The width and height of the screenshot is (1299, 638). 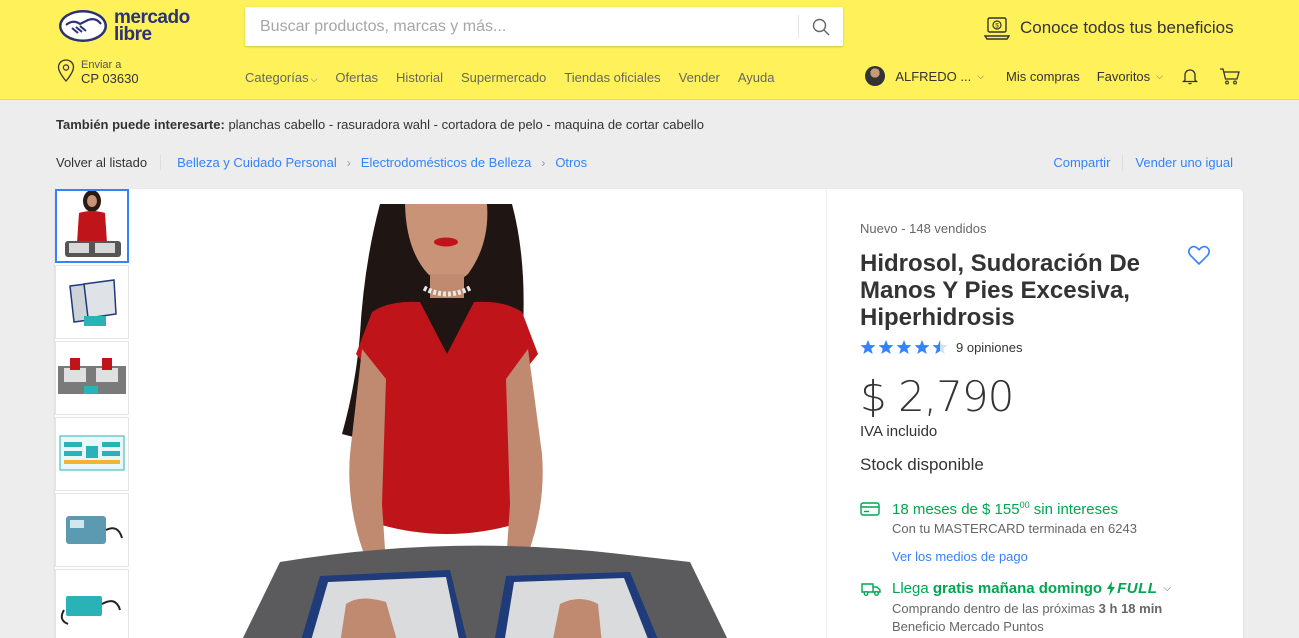 I want to click on user-menu: ALFREDO ... ⌵, so click(x=924, y=76).